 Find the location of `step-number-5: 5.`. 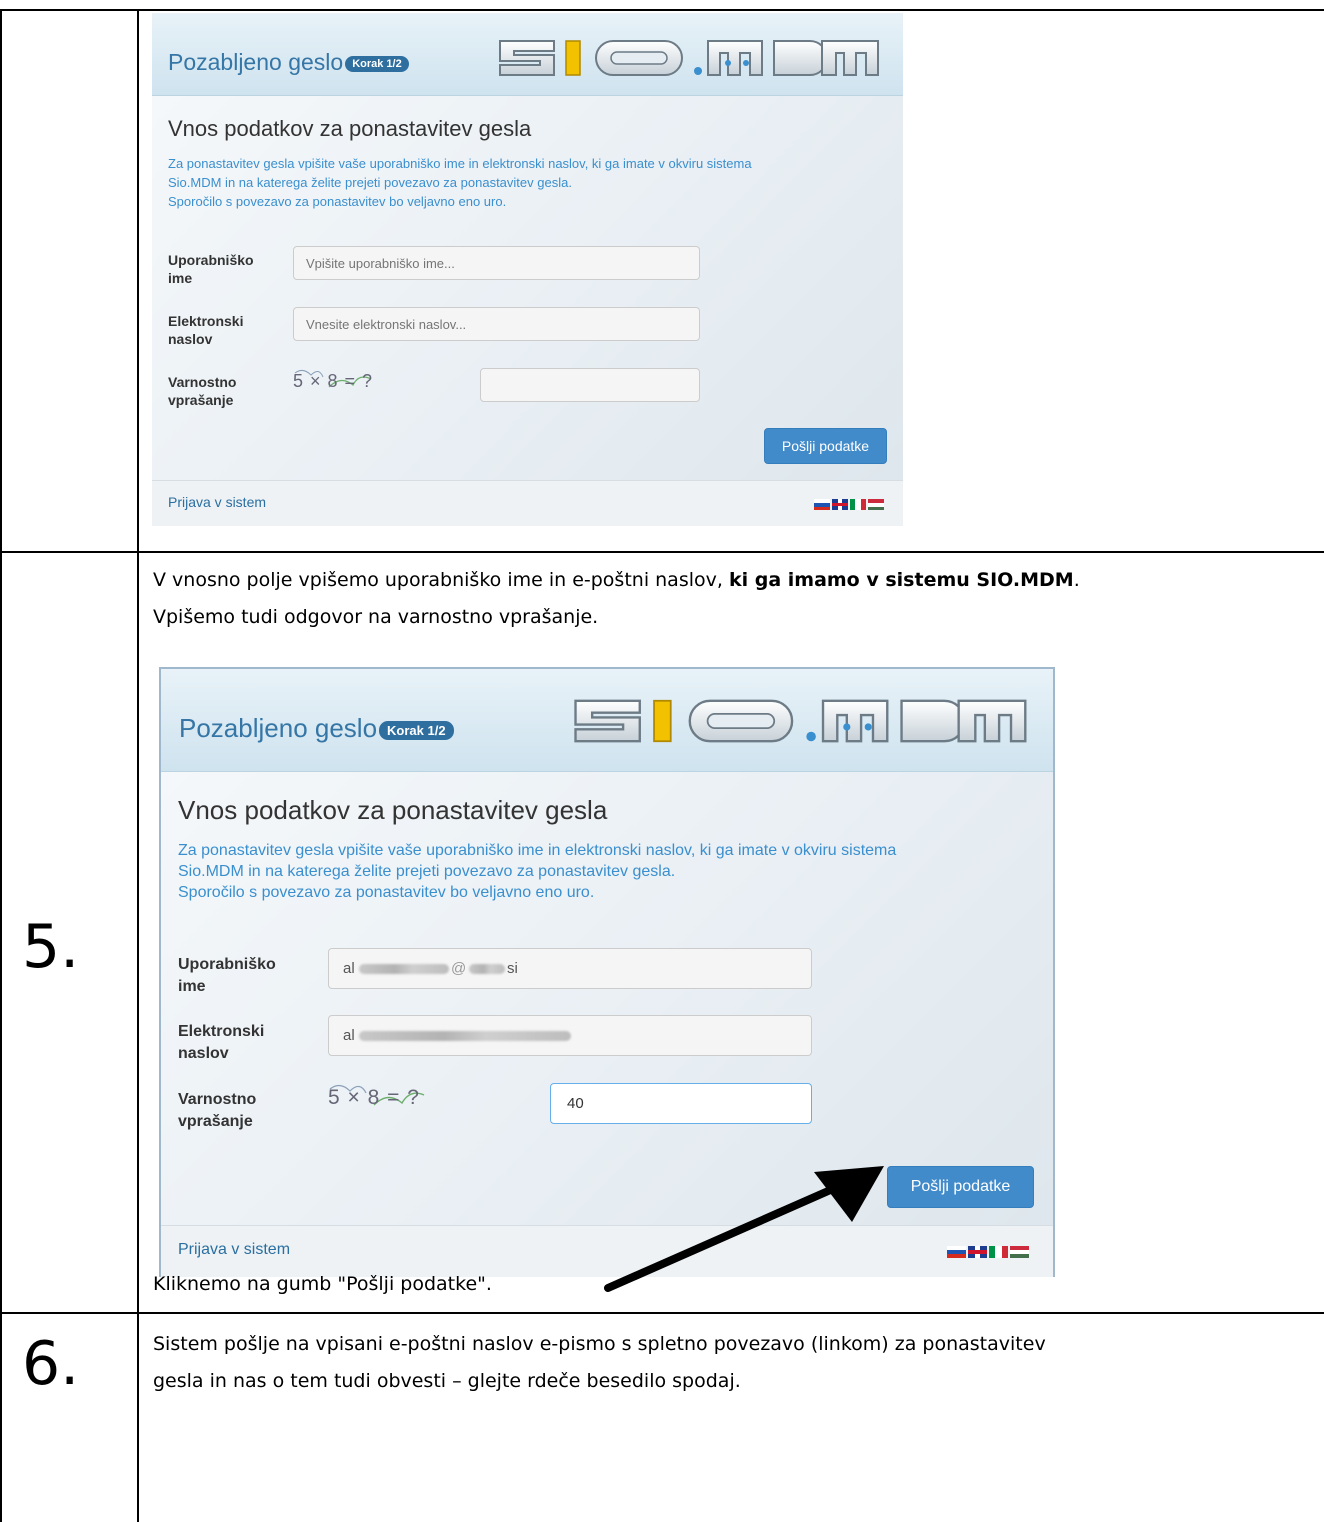

step-number-5: 5. is located at coordinates (51, 947).